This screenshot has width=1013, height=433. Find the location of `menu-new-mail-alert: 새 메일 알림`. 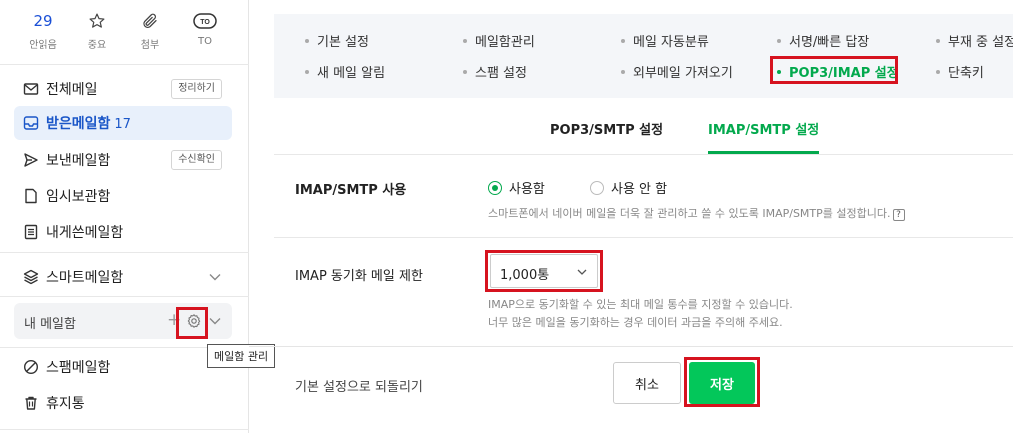

menu-new-mail-alert: 새 메일 알림 is located at coordinates (345, 71).